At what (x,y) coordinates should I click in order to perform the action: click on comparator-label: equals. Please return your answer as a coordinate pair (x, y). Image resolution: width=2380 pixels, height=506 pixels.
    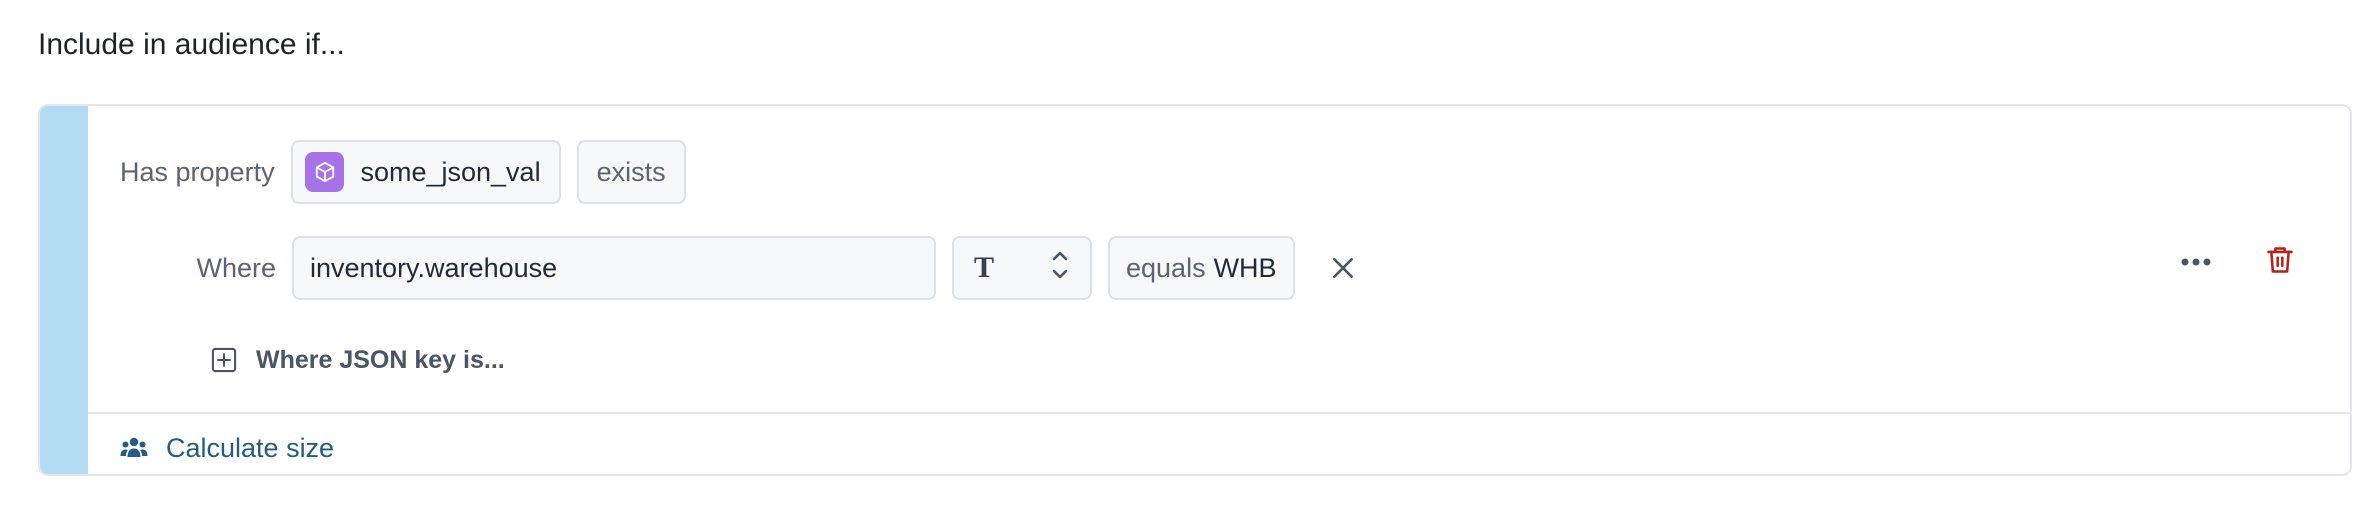
    Looking at the image, I should click on (1166, 267).